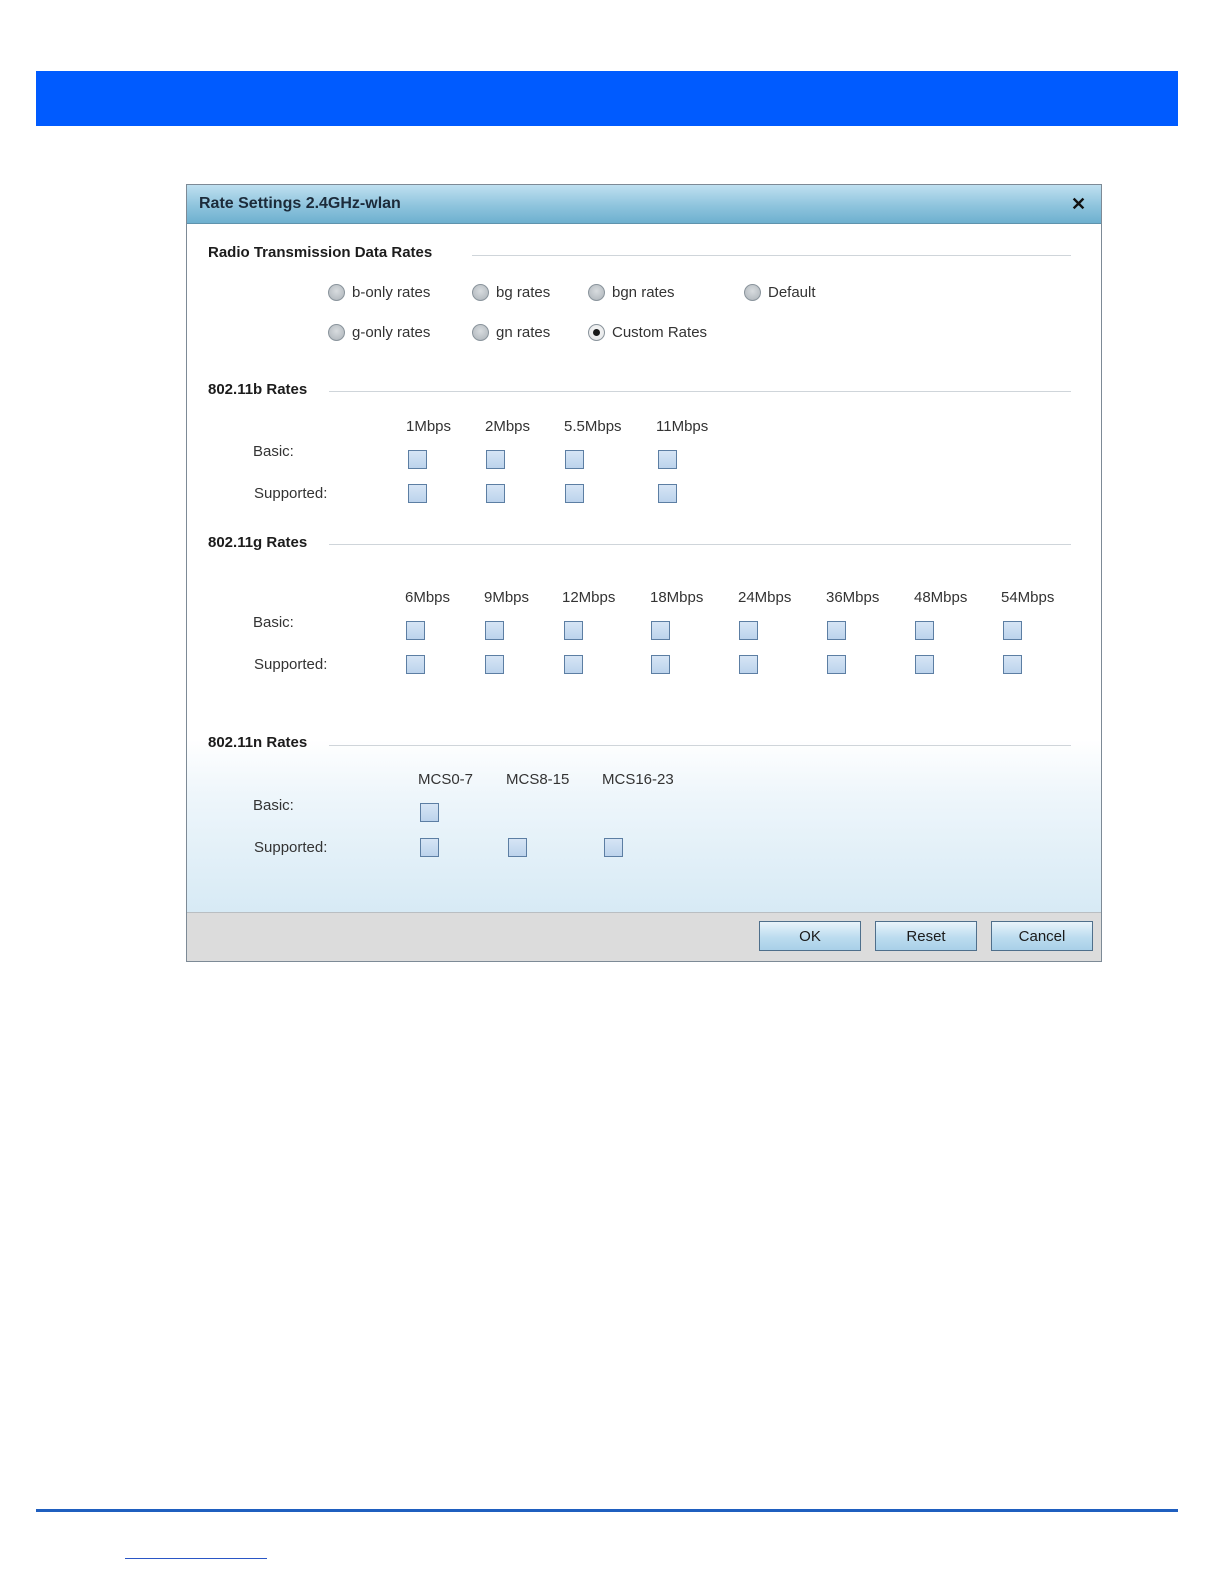 Image resolution: width=1224 pixels, height=1584 pixels. I want to click on g-basic-48mbps-checkbox, so click(924, 630).